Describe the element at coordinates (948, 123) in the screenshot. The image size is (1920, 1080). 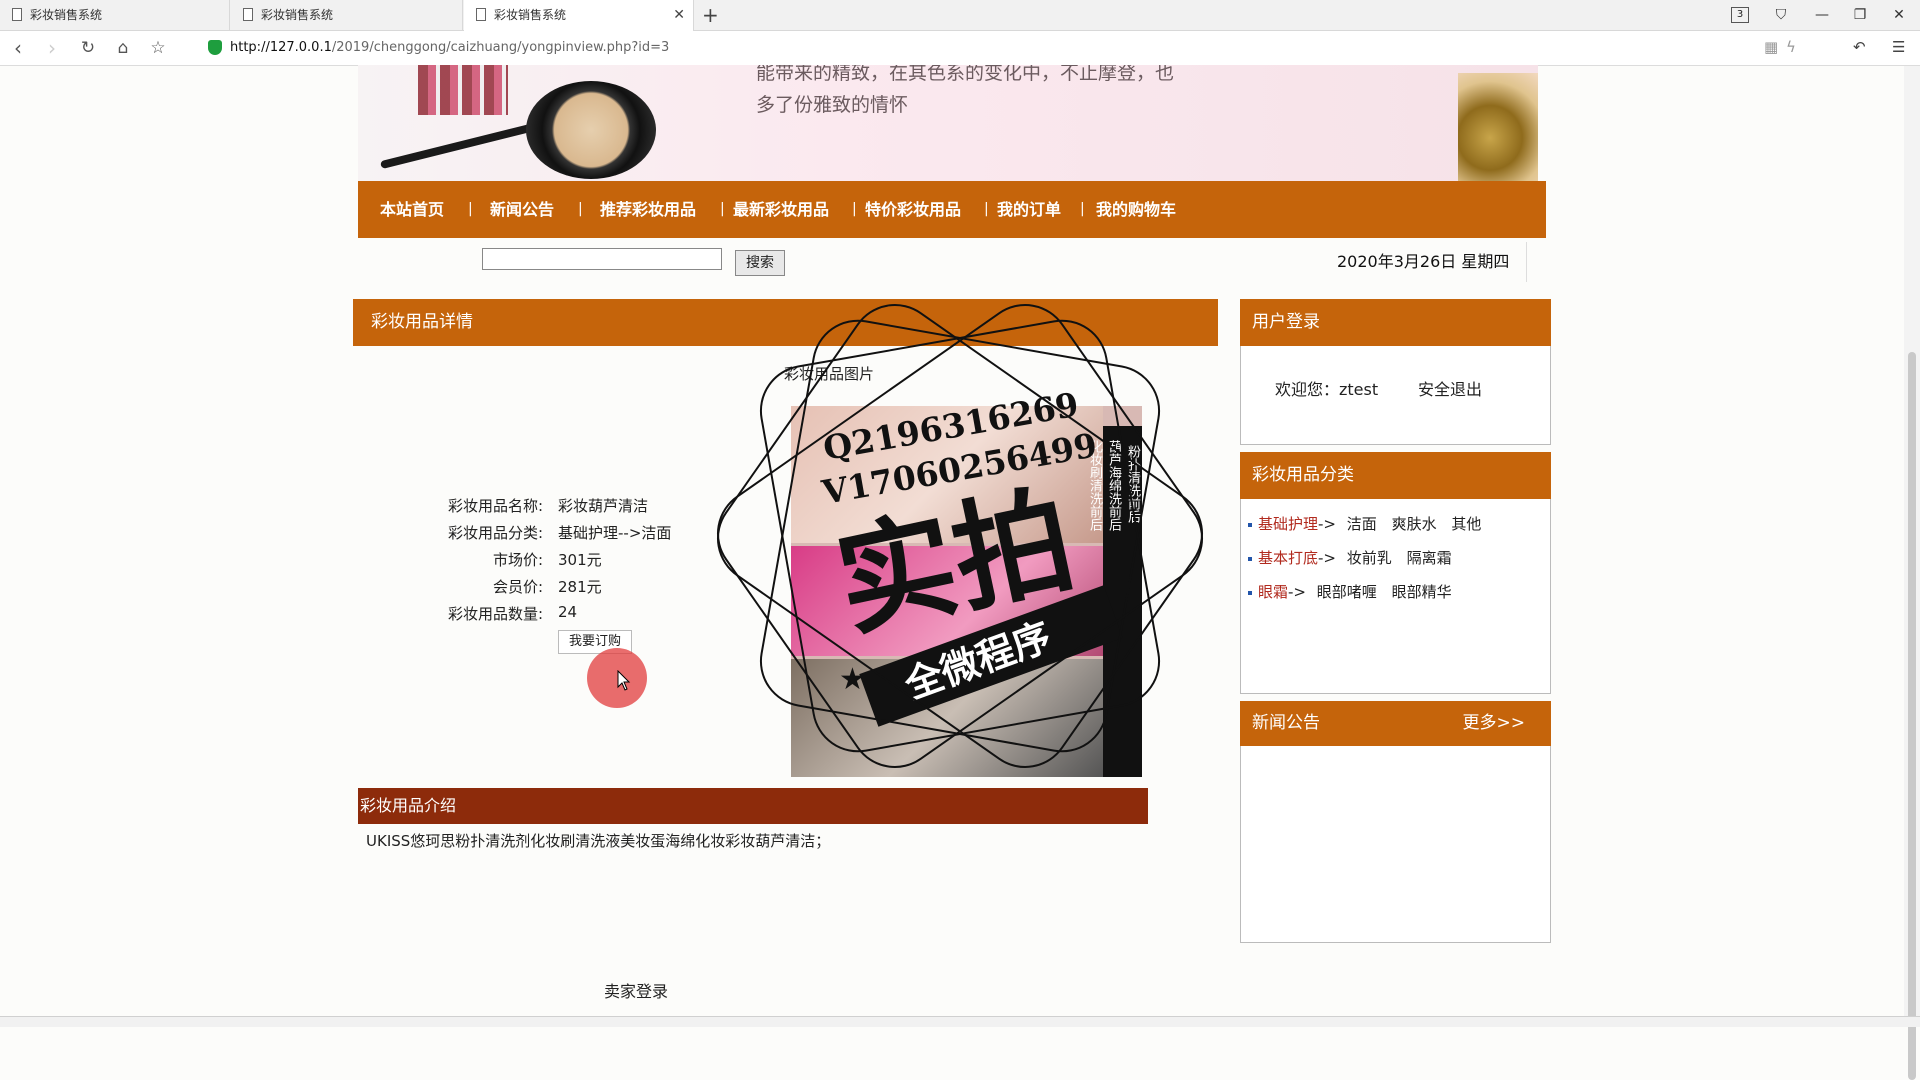
I see `header-banner: 能带来的精致，在其色系的变化中，不止摩登，也 多了份雅致的情怀` at that location.